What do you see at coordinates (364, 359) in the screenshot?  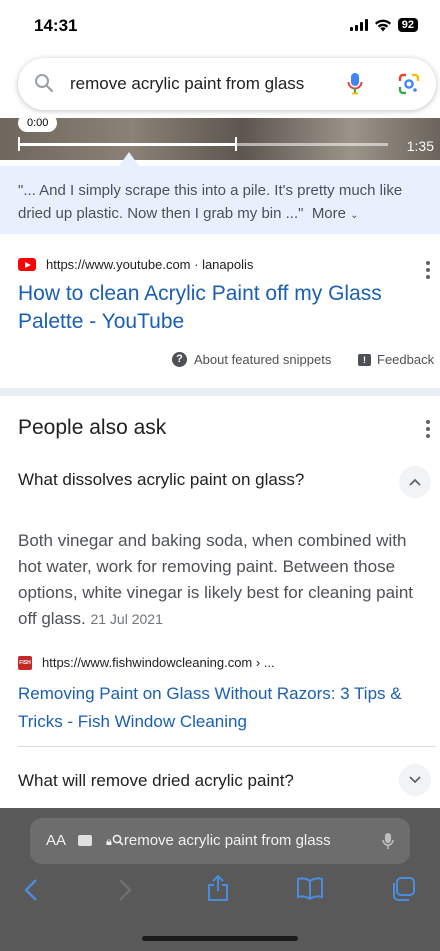 I see `feedback-icon: !` at bounding box center [364, 359].